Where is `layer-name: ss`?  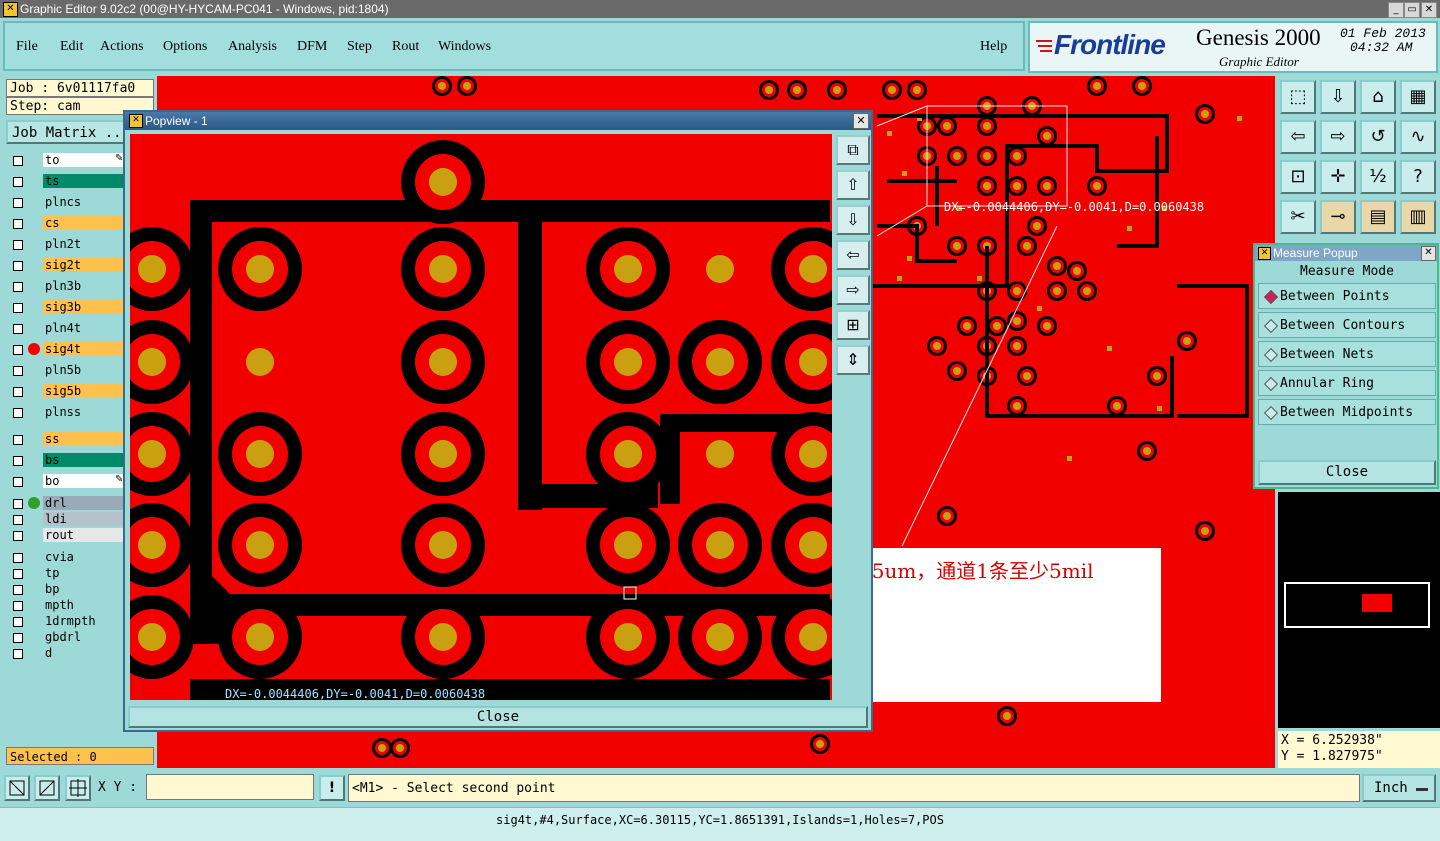
layer-name: ss is located at coordinates (84, 439).